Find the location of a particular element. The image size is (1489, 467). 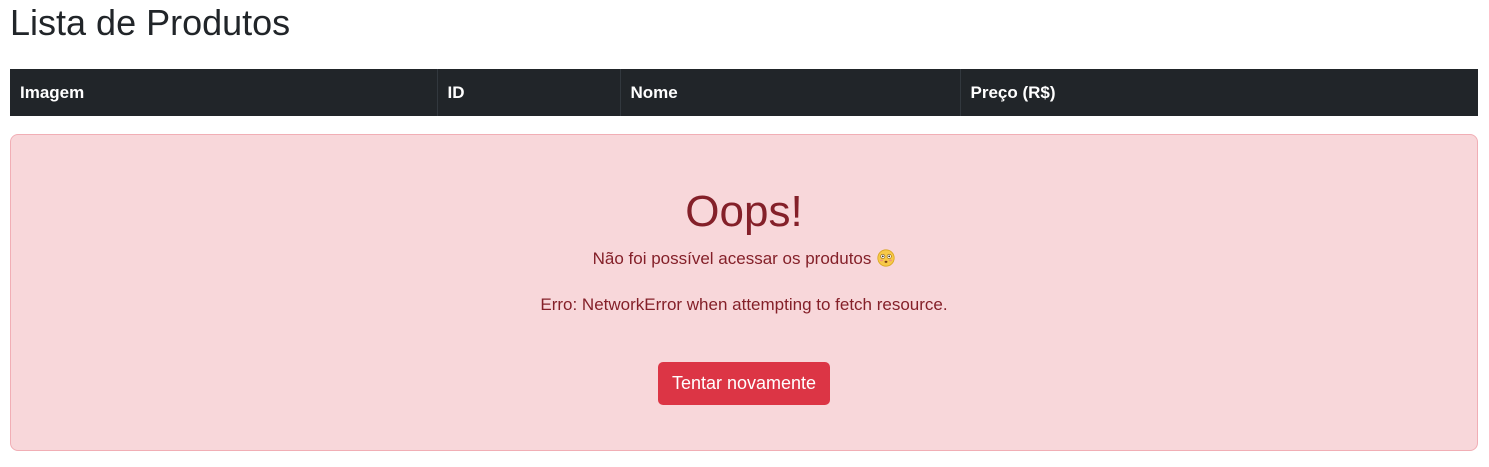

column-header-name: Nome is located at coordinates (789, 92).